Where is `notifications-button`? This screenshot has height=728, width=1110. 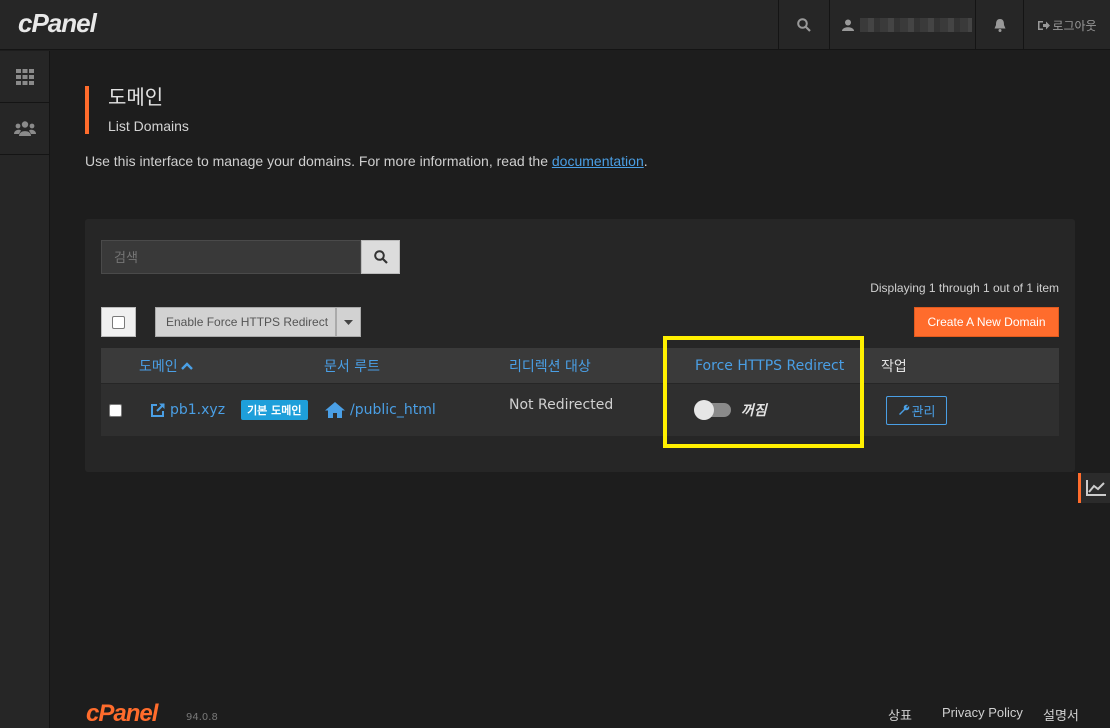 notifications-button is located at coordinates (999, 25).